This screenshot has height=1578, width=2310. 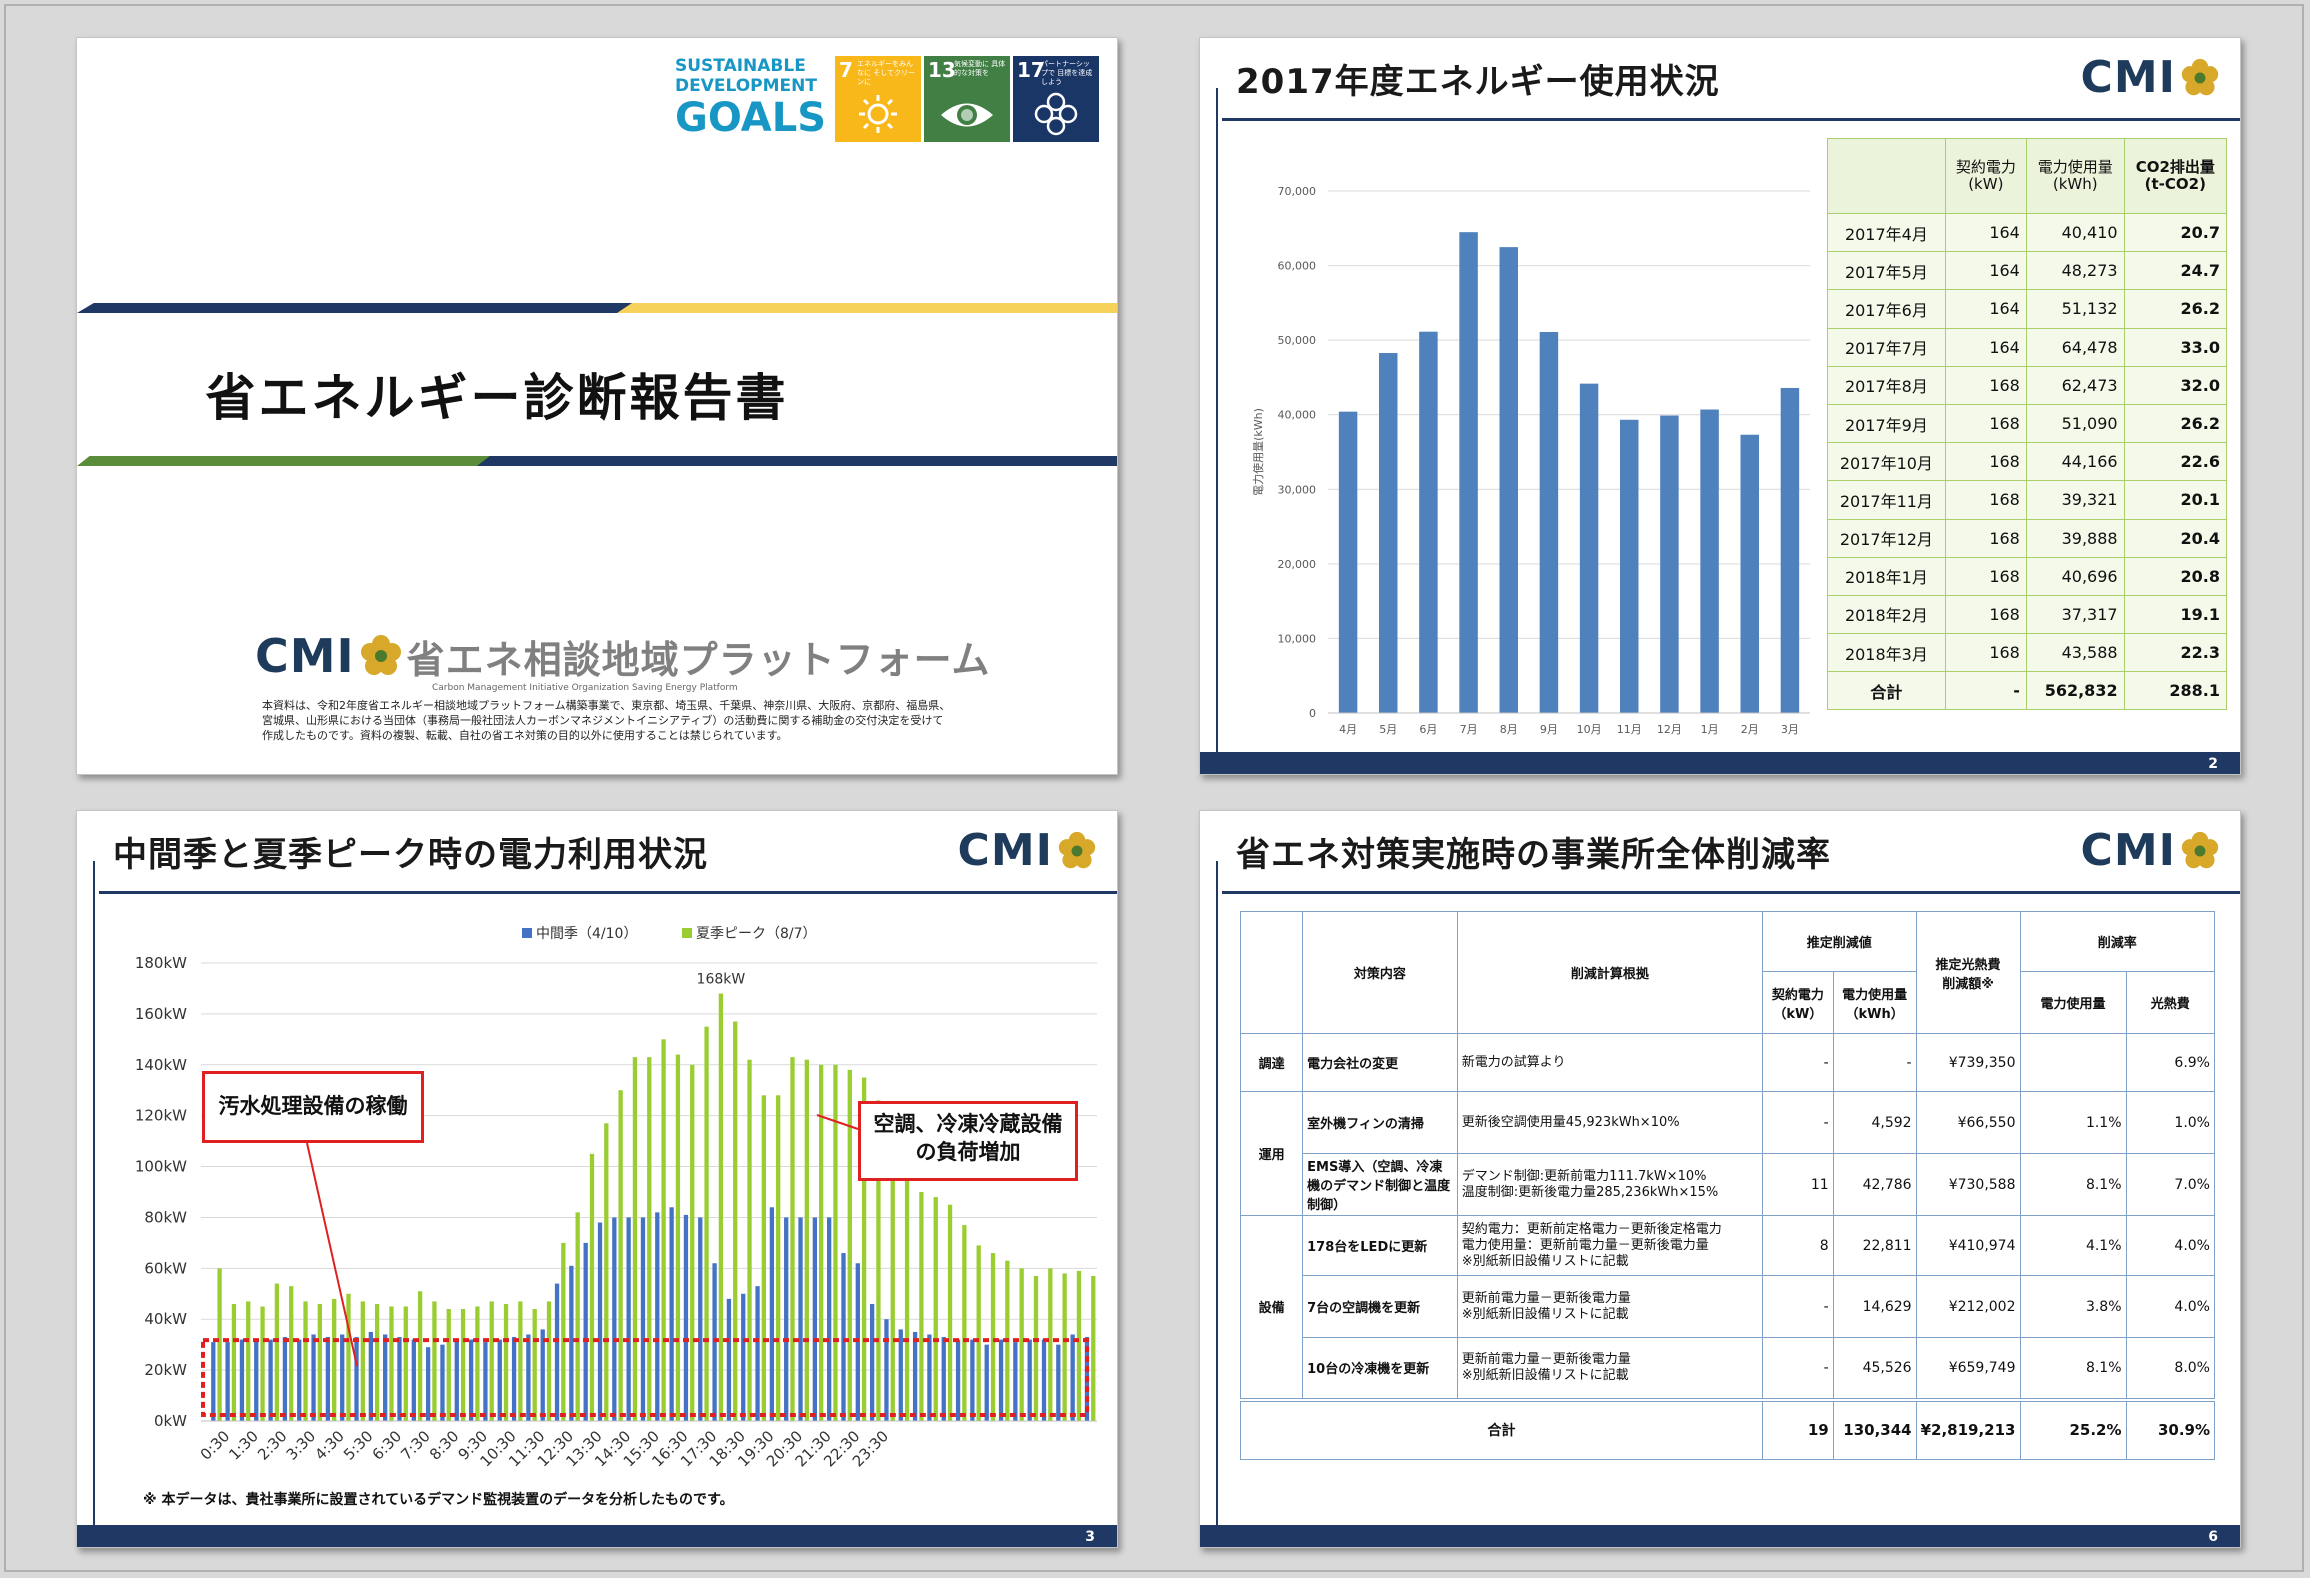 I want to click on top-stripe-navy, so click(x=357, y=308).